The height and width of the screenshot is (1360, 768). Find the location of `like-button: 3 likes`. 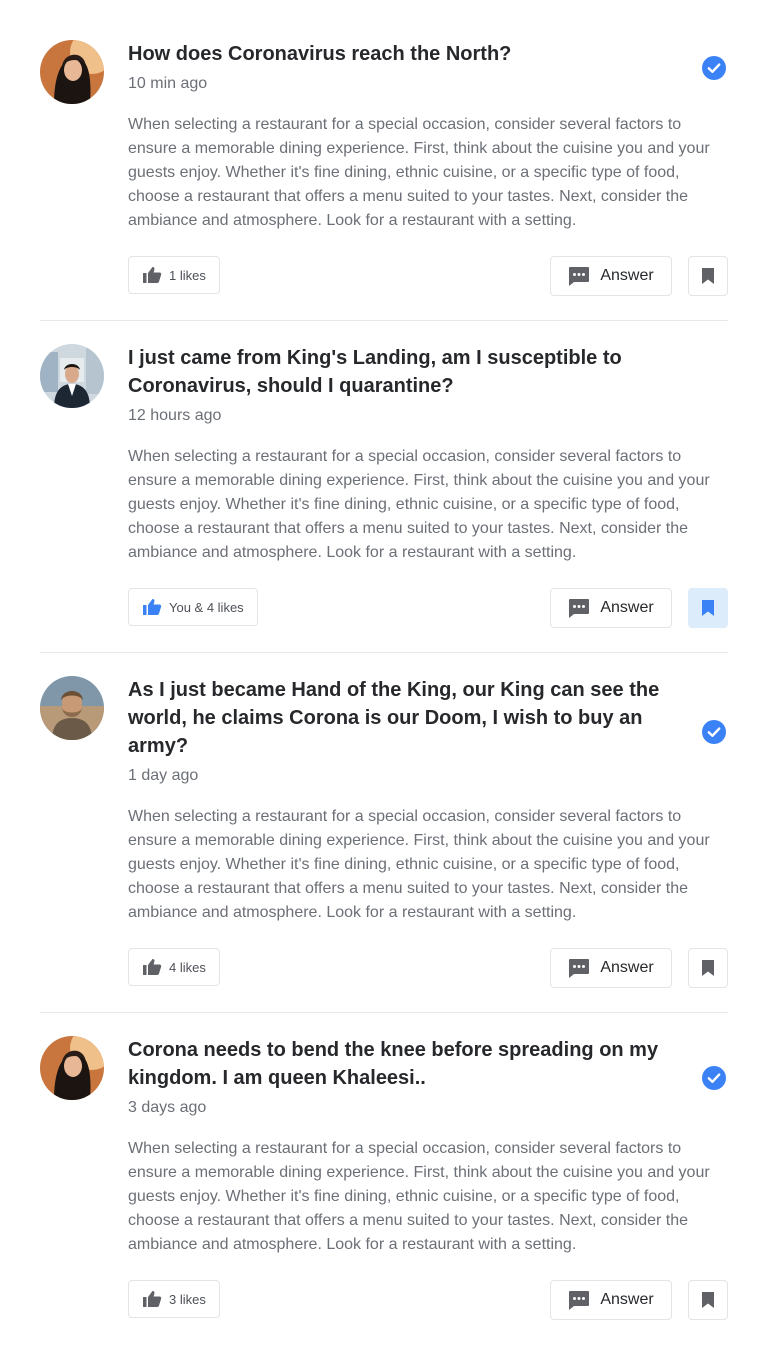

like-button: 3 likes is located at coordinates (174, 1299).